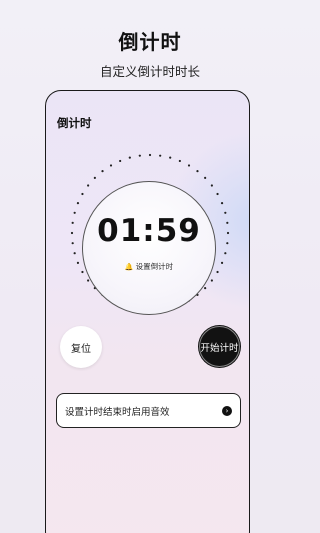  Describe the element at coordinates (74, 123) in the screenshot. I see `screen-title: 倒计时` at that location.